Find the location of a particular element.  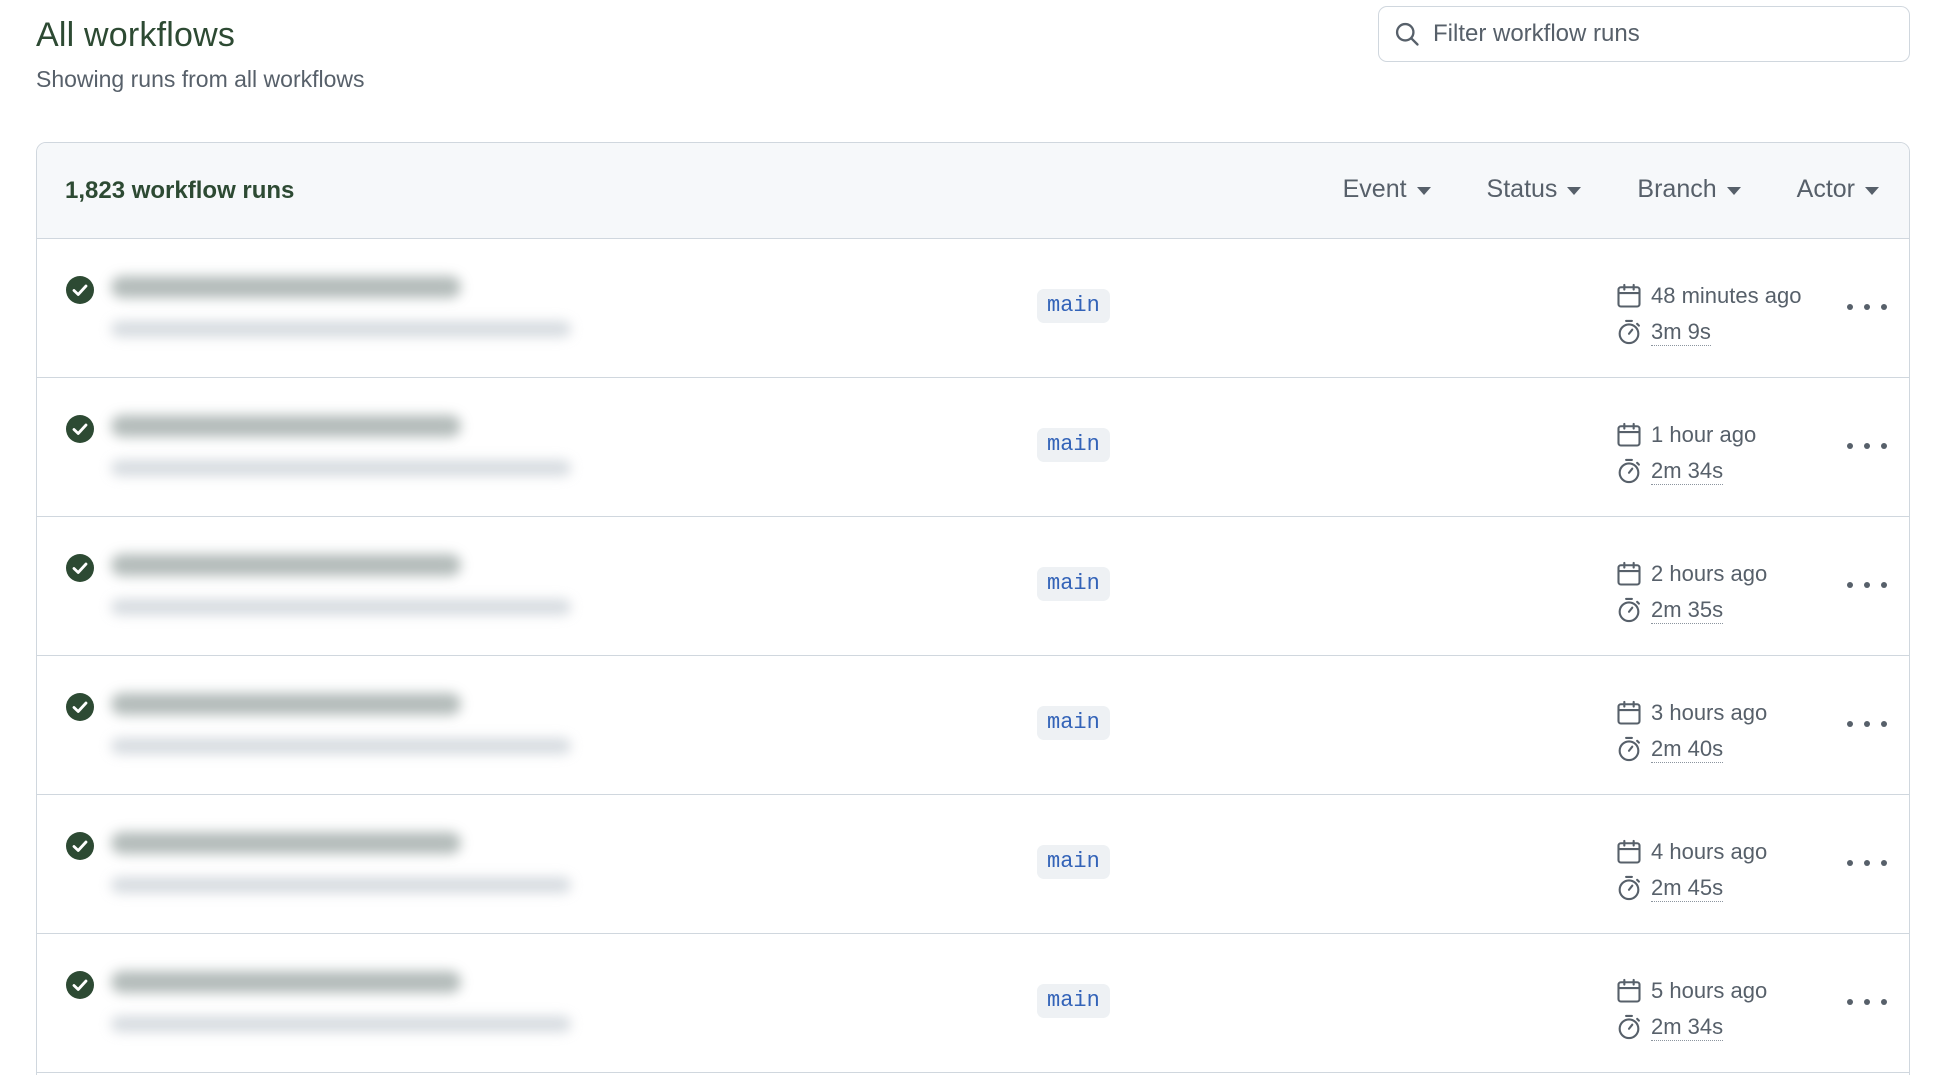

run-created: 1 hour ago is located at coordinates (1685, 435).